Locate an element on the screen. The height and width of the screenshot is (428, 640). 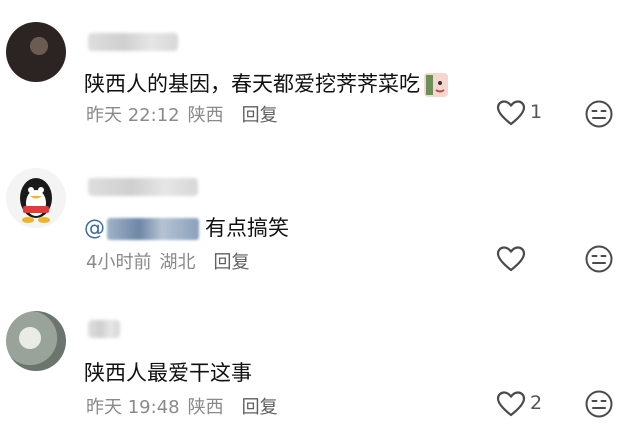
like-count: 2 is located at coordinates (536, 403).